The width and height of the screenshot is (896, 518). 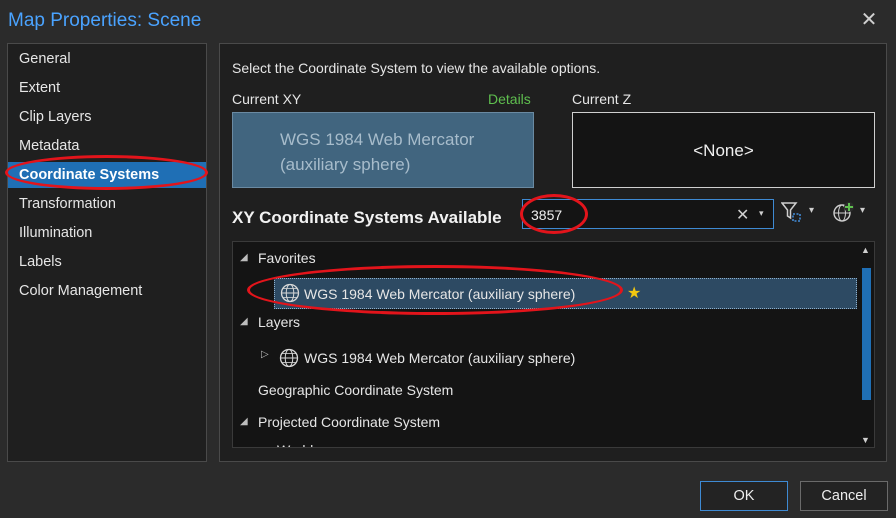 I want to click on collapse-projected-icon: ◢, so click(x=244, y=421).